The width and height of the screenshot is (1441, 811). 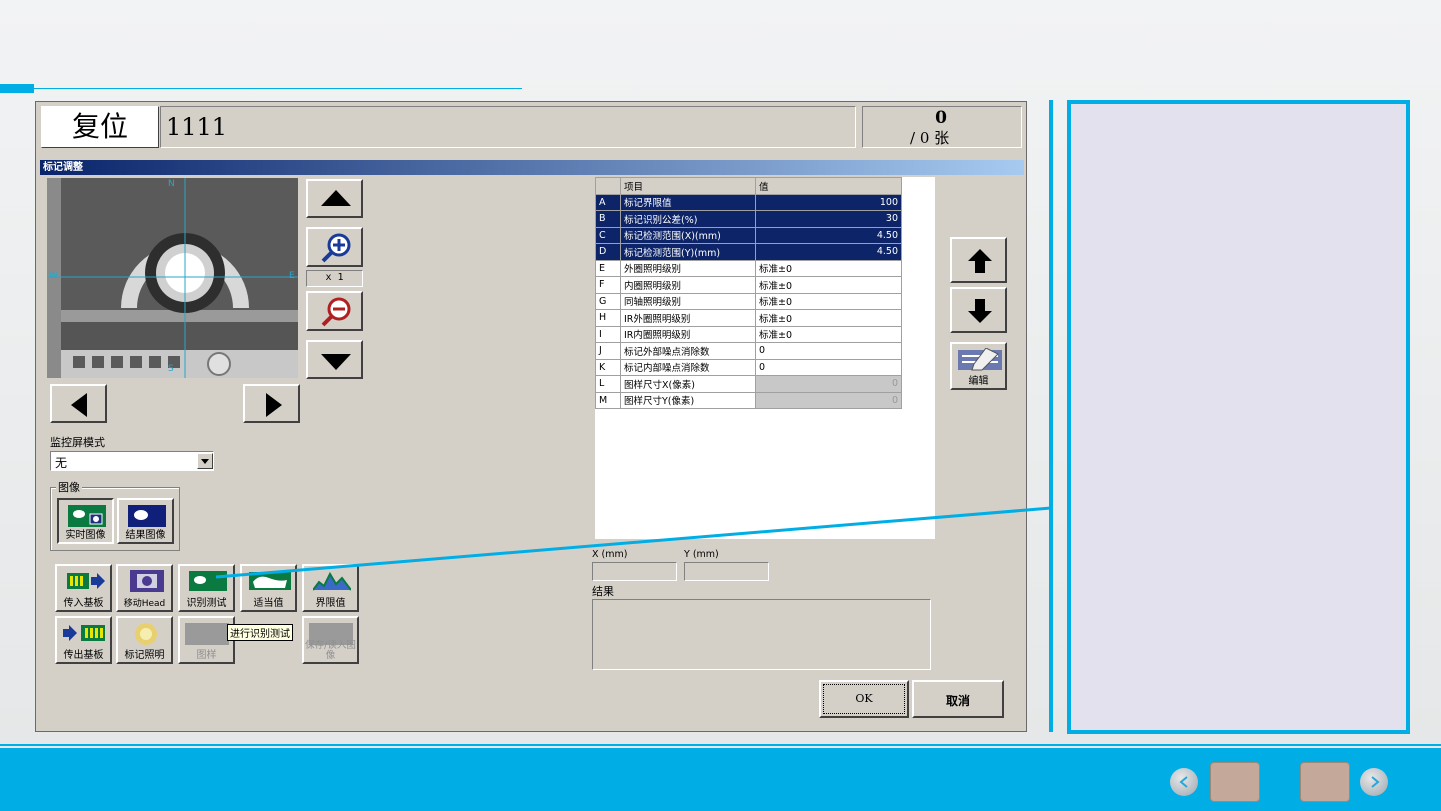 I want to click on next-icon, so click(x=1375, y=782).